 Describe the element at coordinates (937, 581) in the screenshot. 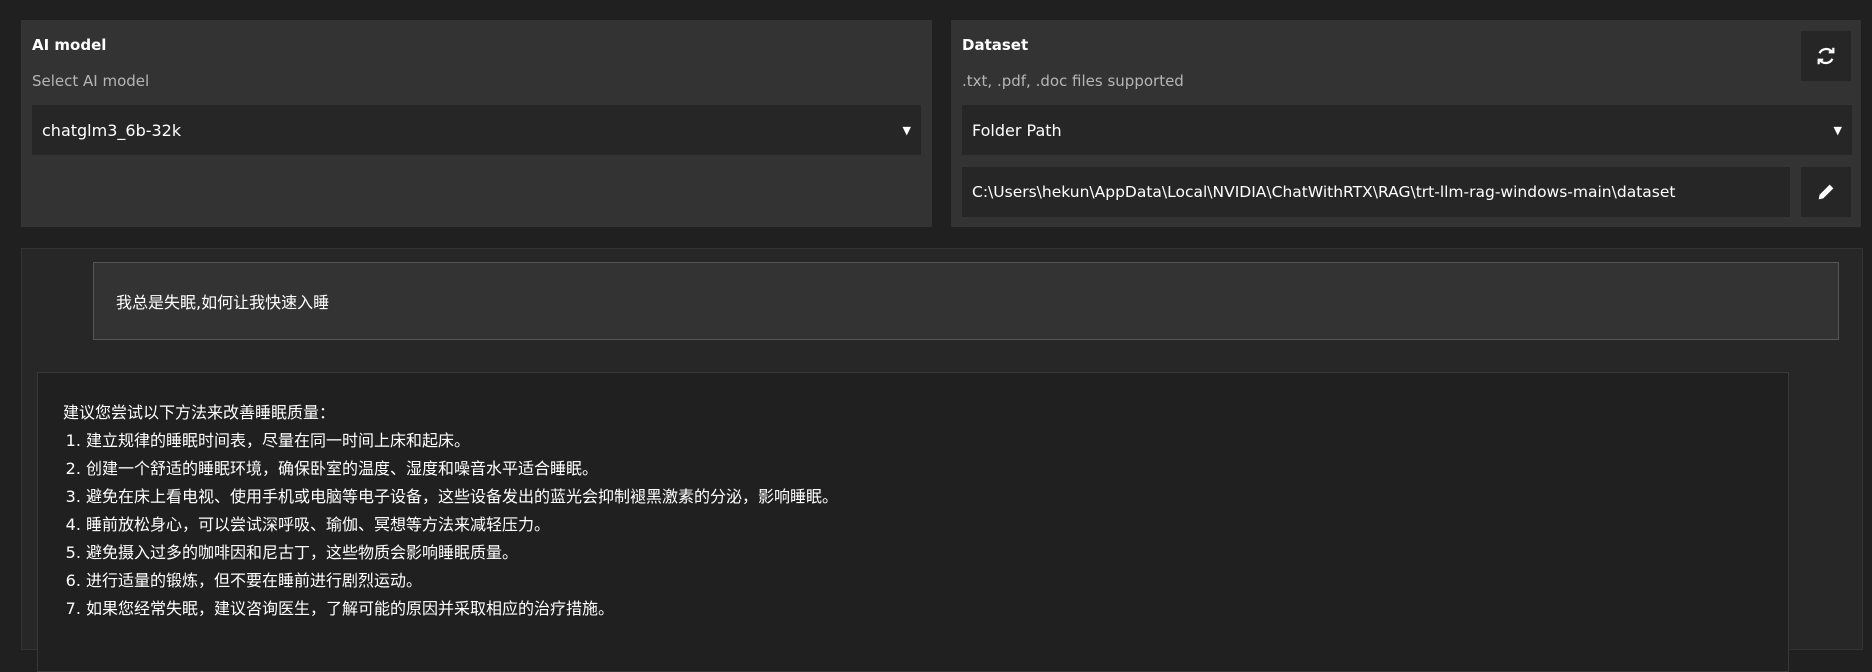

I see `list-item: 进行适量的锻炼，但不要在睡前进行剧烈运动。` at that location.